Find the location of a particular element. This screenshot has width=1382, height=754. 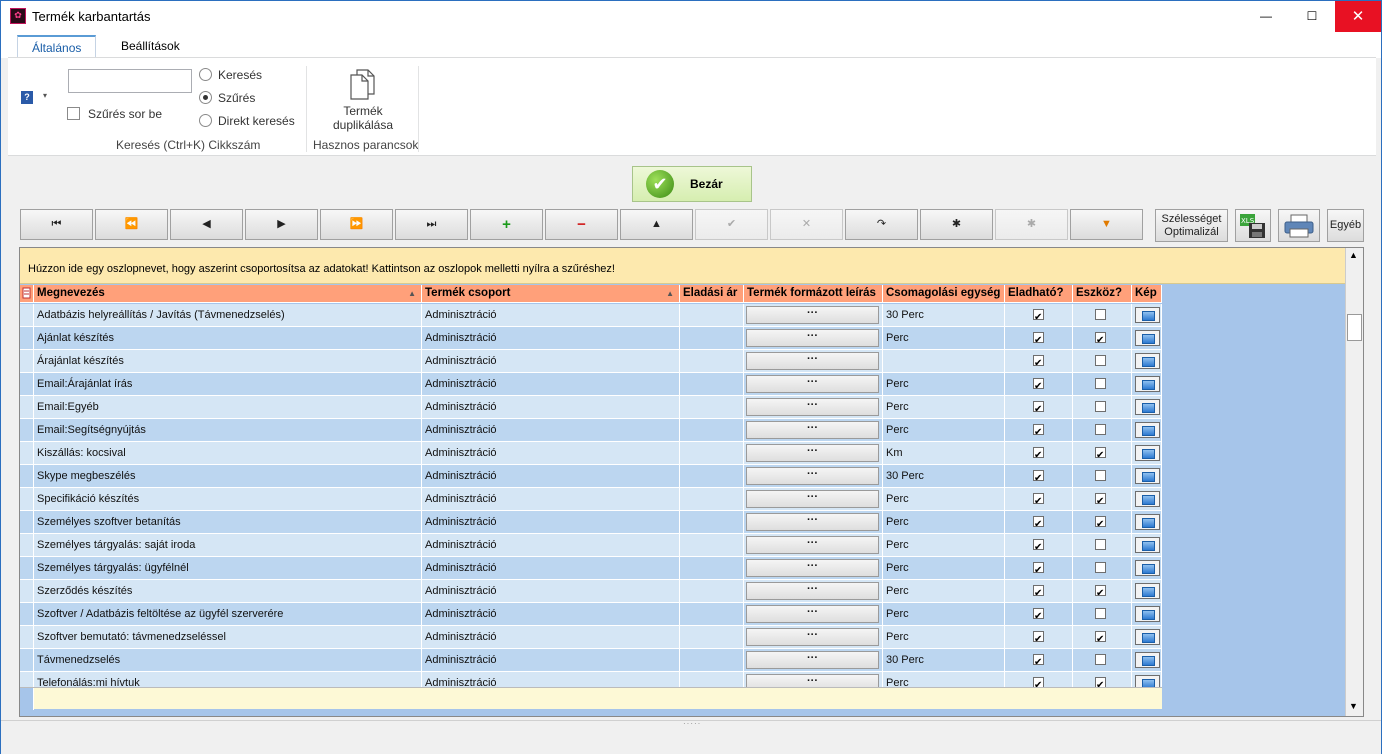

help-icon: ? is located at coordinates (27, 97).